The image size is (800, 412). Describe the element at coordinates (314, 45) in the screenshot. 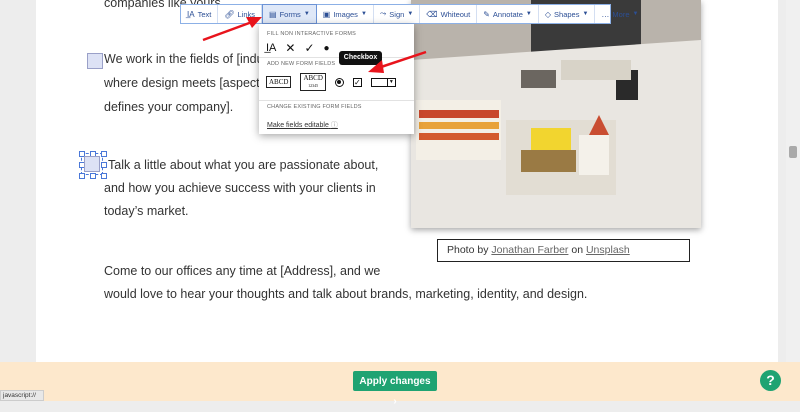

I see `annotation-arrows` at that location.